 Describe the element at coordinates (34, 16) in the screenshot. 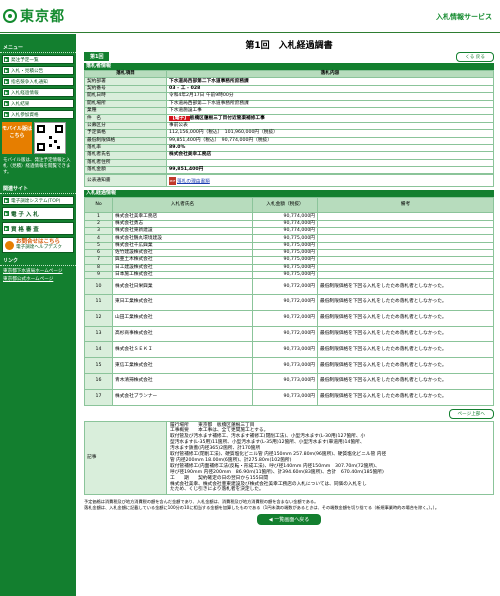

I see `tokyo-logo: 東京都` at that location.